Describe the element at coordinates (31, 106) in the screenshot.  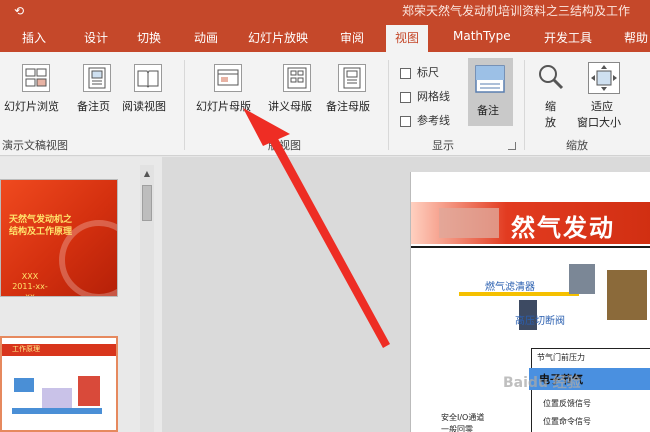
I see `slide-sorter-button: 幻灯片浏览` at that location.